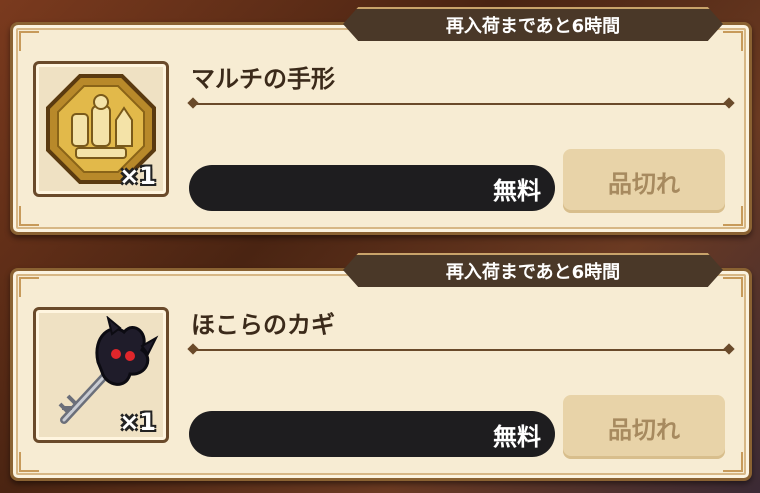  What do you see at coordinates (263, 325) in the screenshot?
I see `item-name: ほこらのカギ` at bounding box center [263, 325].